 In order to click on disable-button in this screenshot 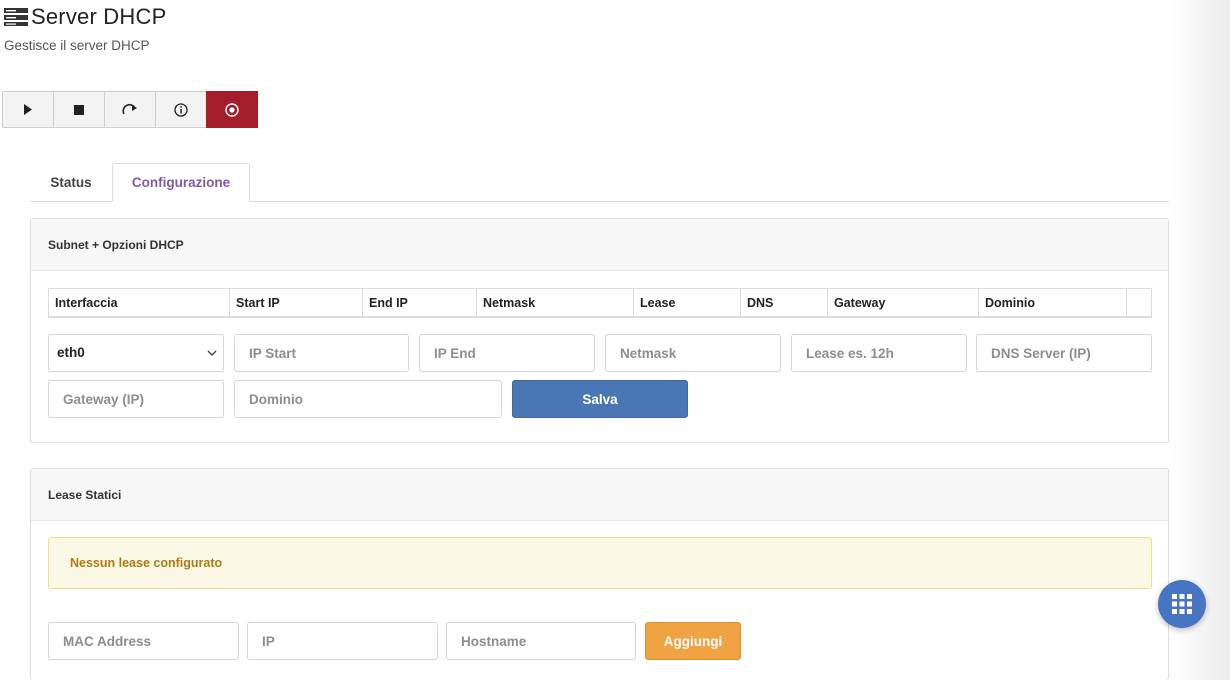, I will do `click(232, 109)`.